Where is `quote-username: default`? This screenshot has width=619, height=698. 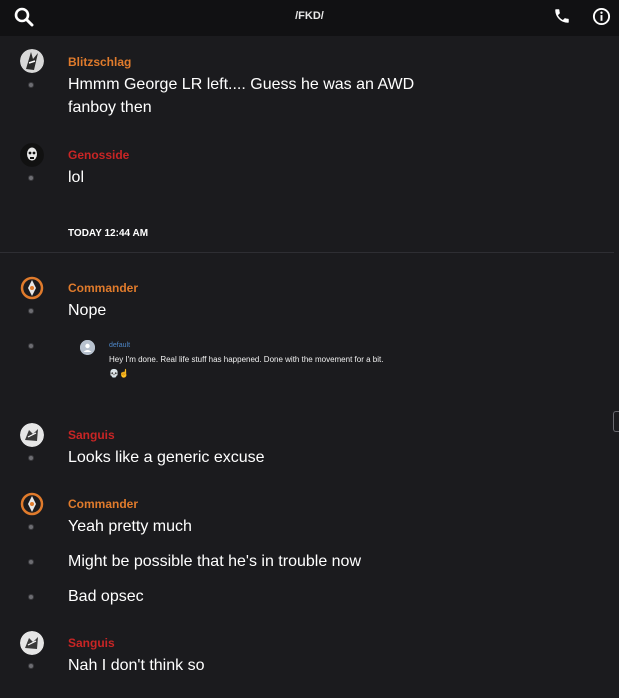 quote-username: default is located at coordinates (119, 345).